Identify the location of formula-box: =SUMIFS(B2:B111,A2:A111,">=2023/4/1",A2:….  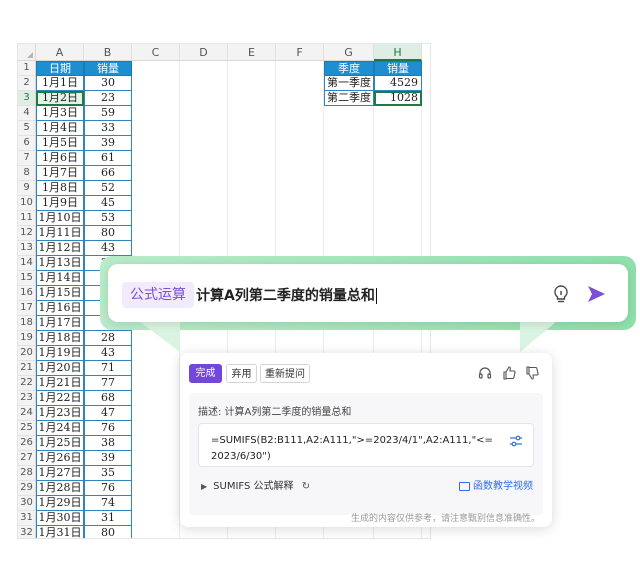
(366, 445).